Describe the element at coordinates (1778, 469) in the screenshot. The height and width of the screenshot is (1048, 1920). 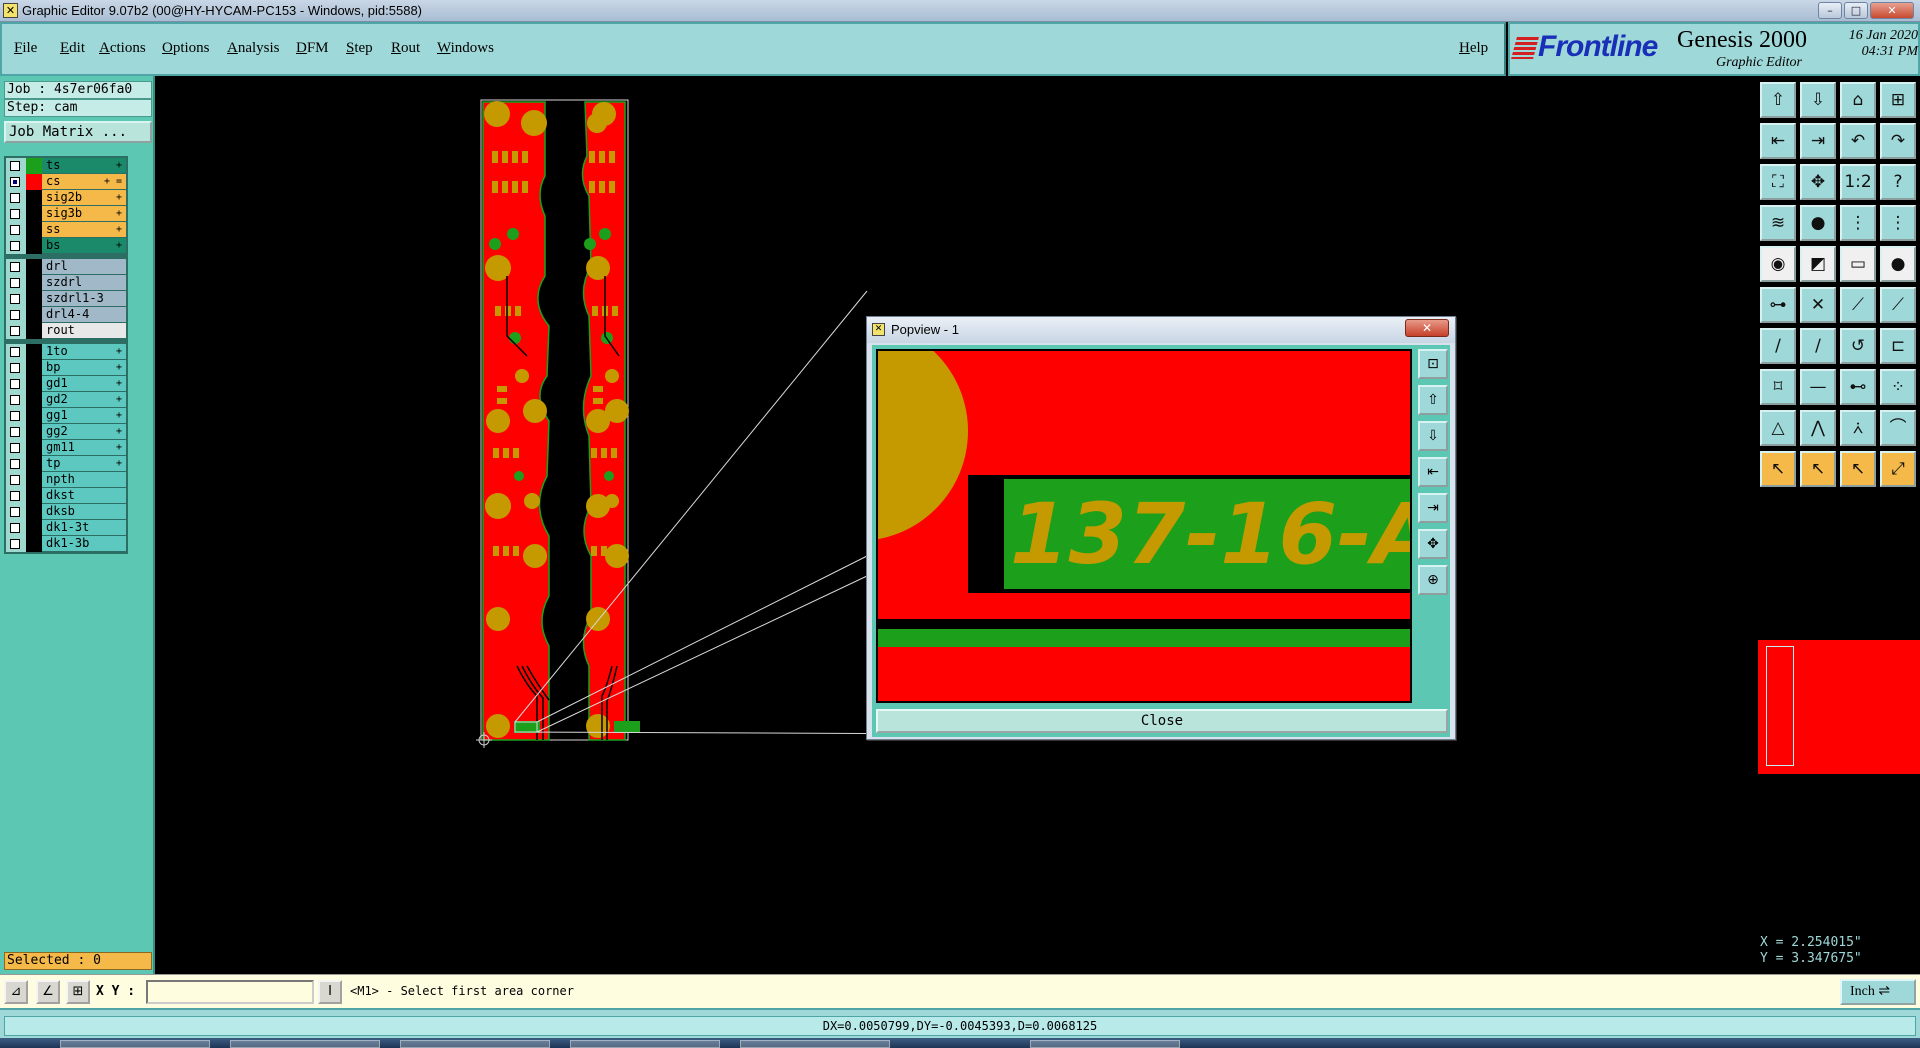
I see `pointer-icon: ↖` at that location.